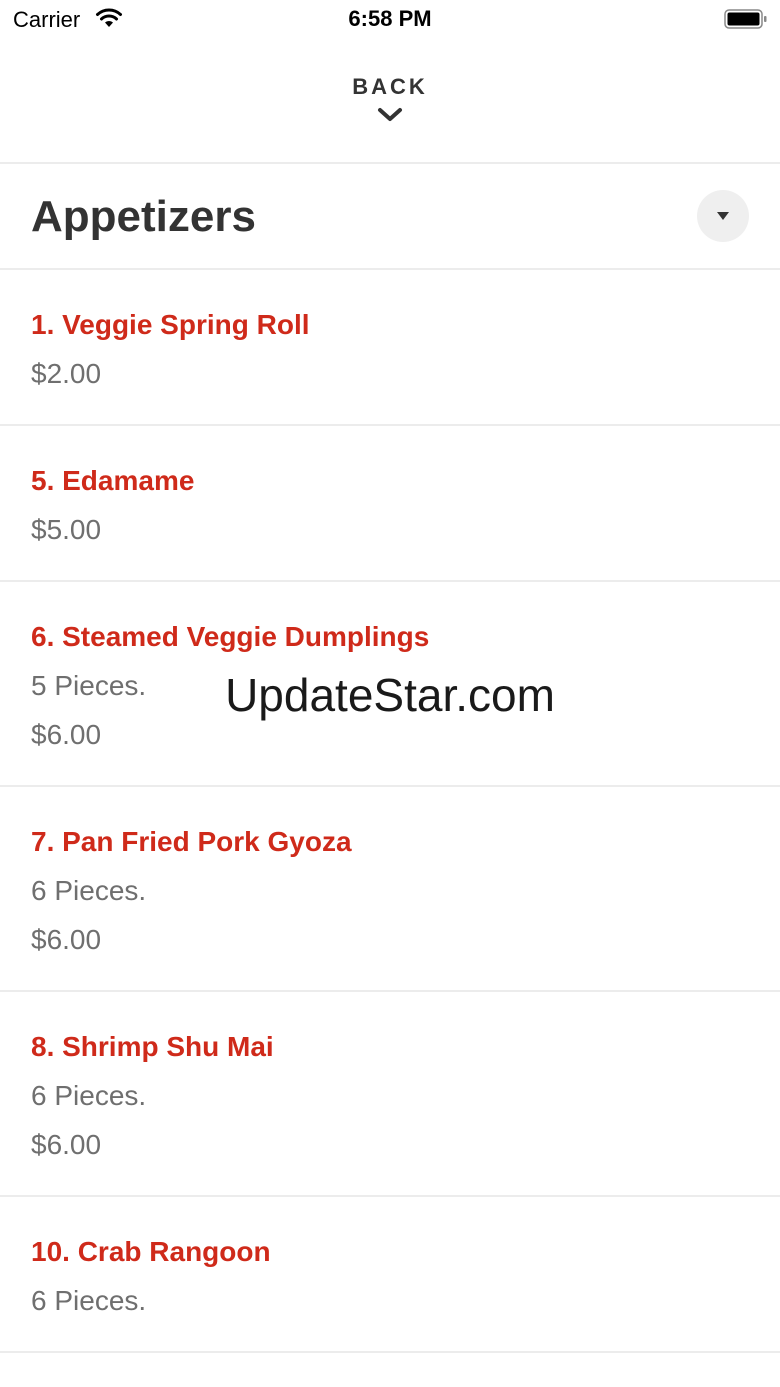 This screenshot has width=780, height=1387. I want to click on menu-item: 8. Shrimp Shu Mai 6 Pieces. $6.00, so click(390, 1094).